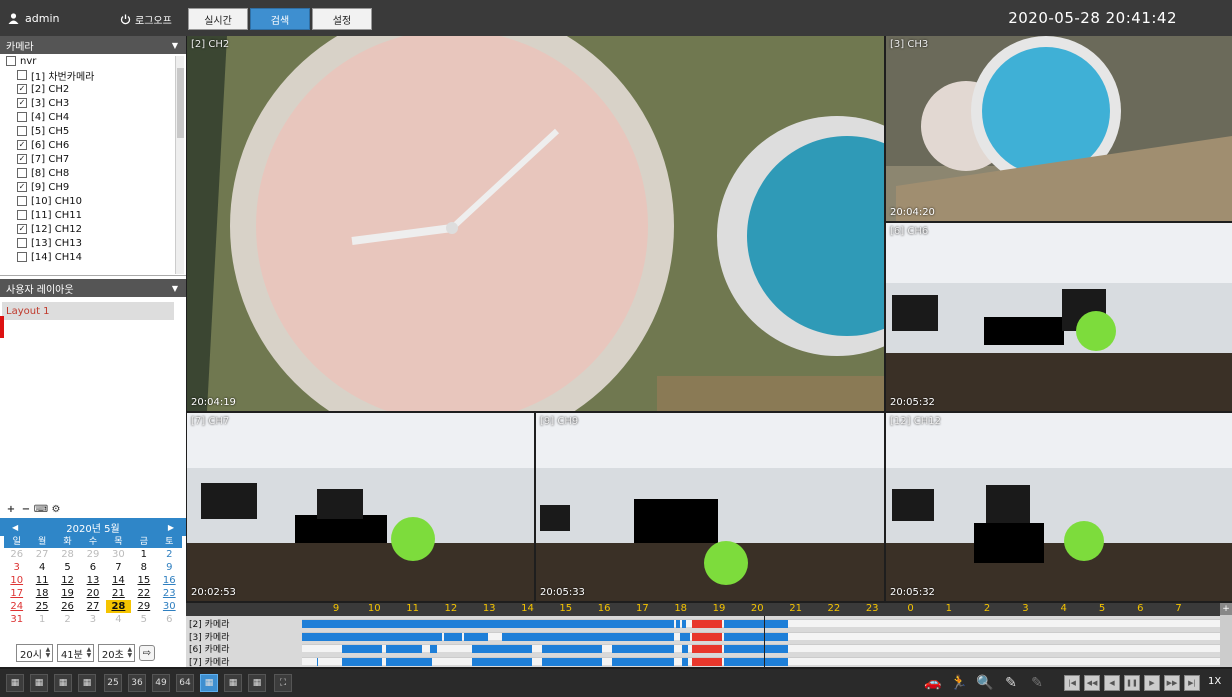 This screenshot has width=1232, height=697. I want to click on camera-list-item: [4] CH4, so click(93, 117).